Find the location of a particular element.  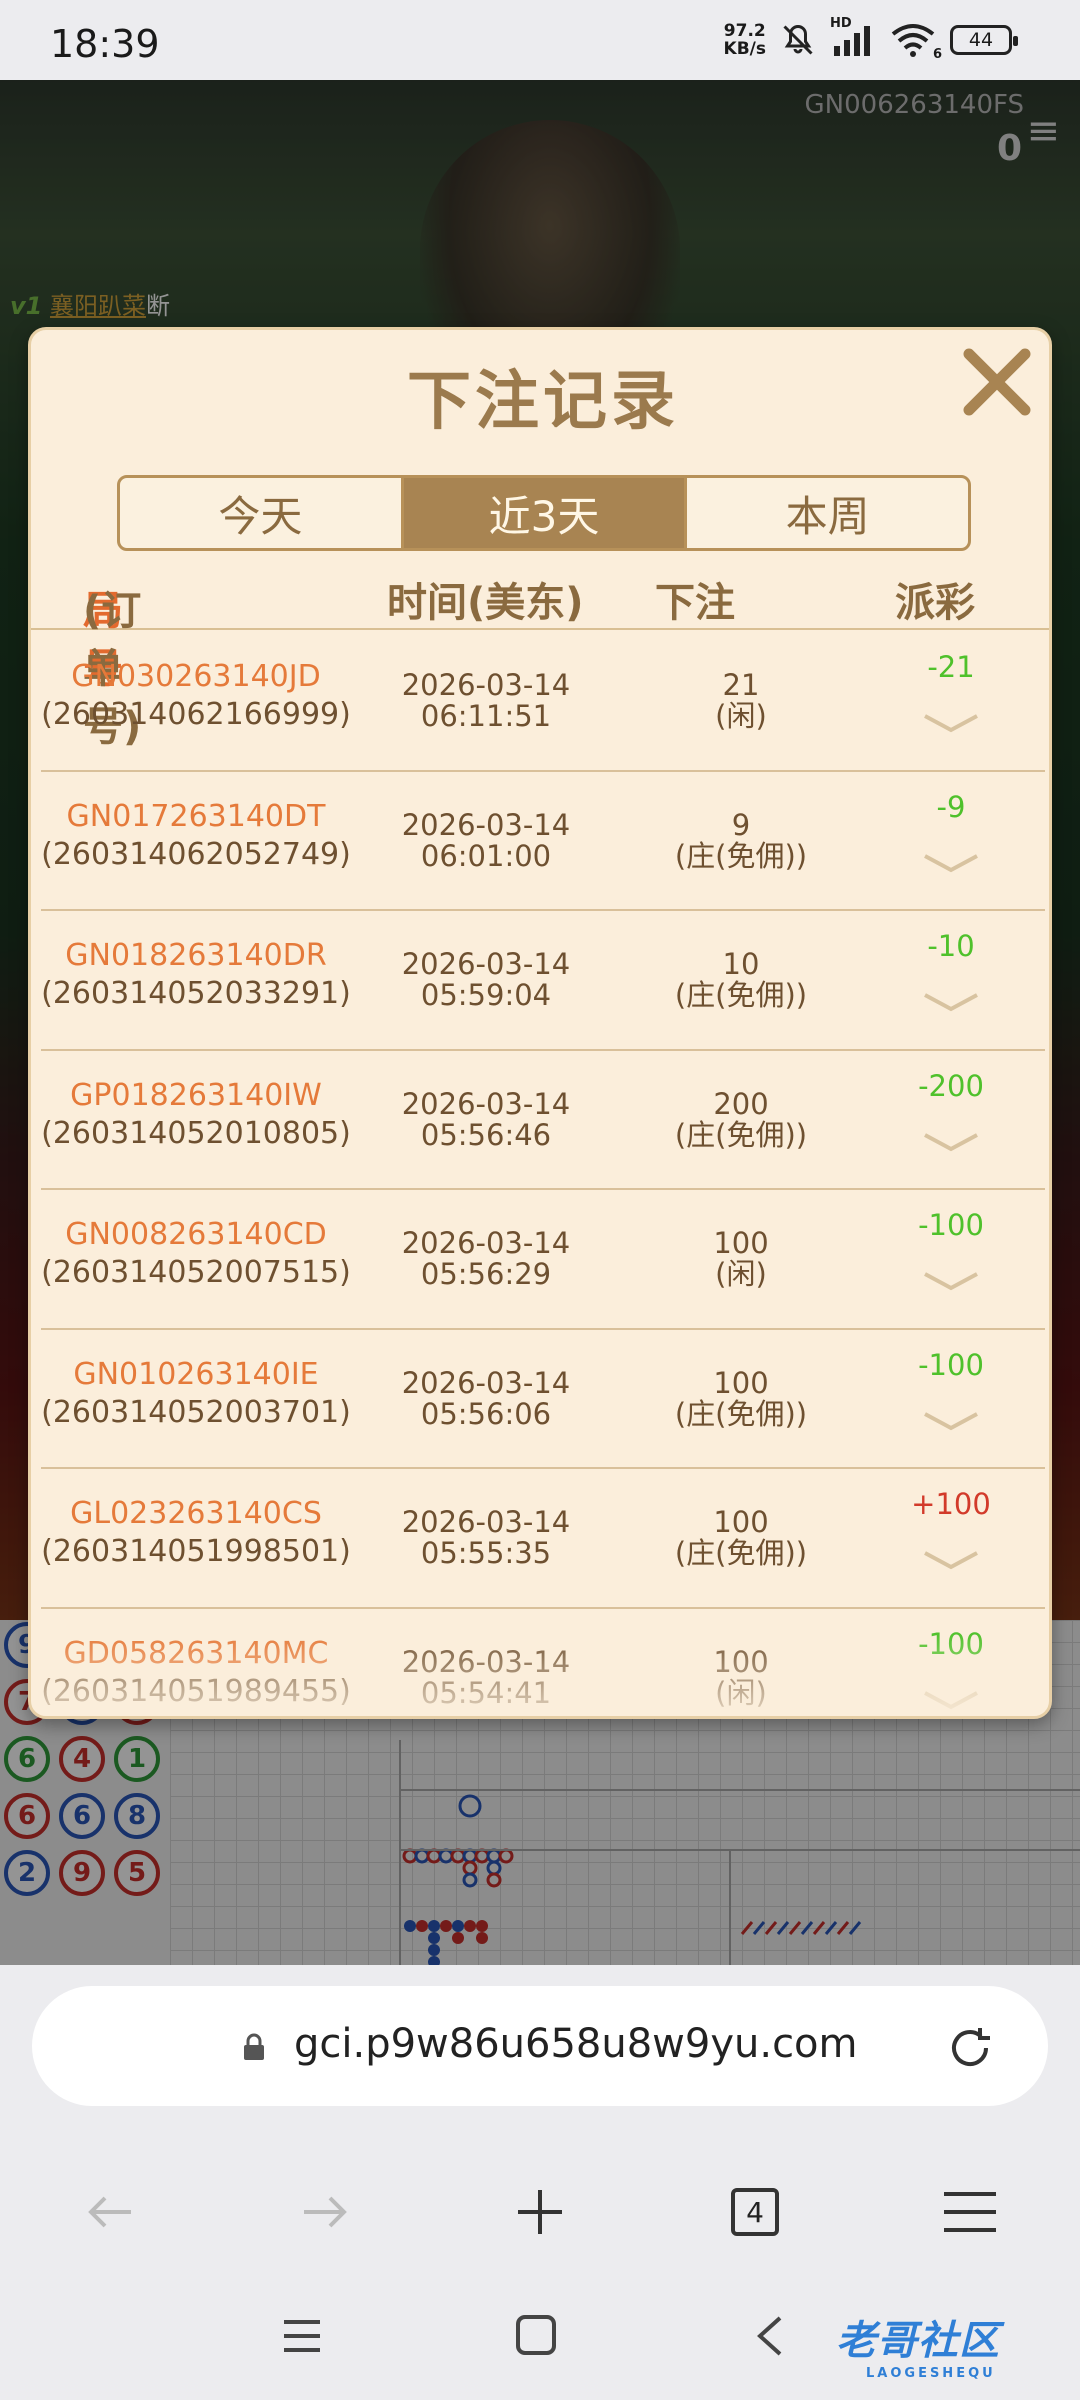

menu-icon is located at coordinates (970, 2212).